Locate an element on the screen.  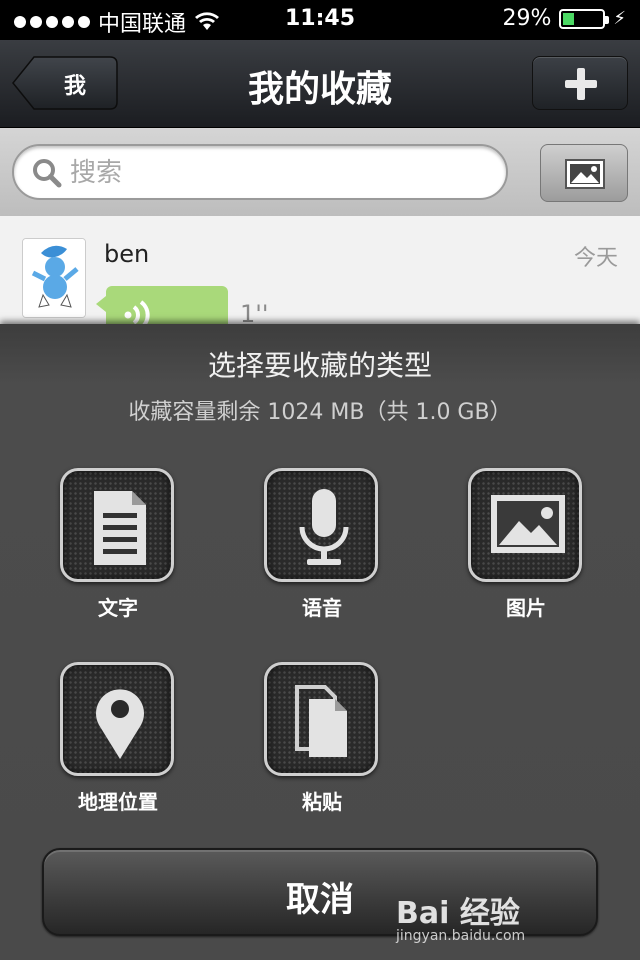
option-location-tile is located at coordinates (117, 719).